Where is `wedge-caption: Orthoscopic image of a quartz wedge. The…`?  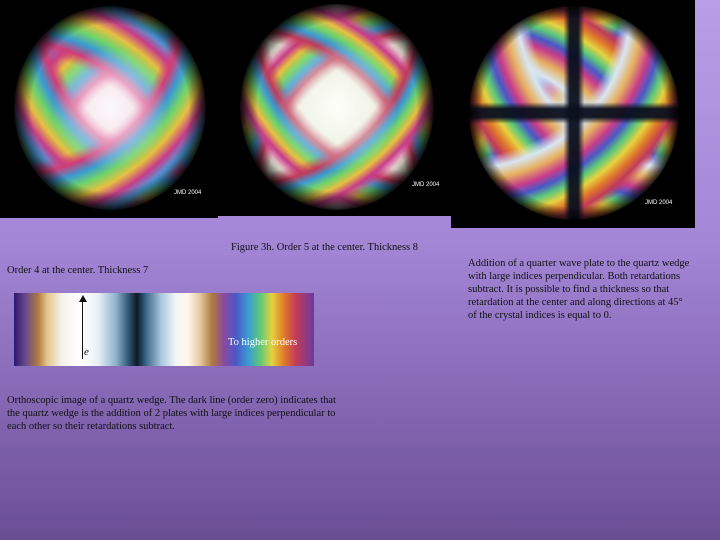
wedge-caption: Orthoscopic image of a quartz wedge. The… is located at coordinates (171, 413).